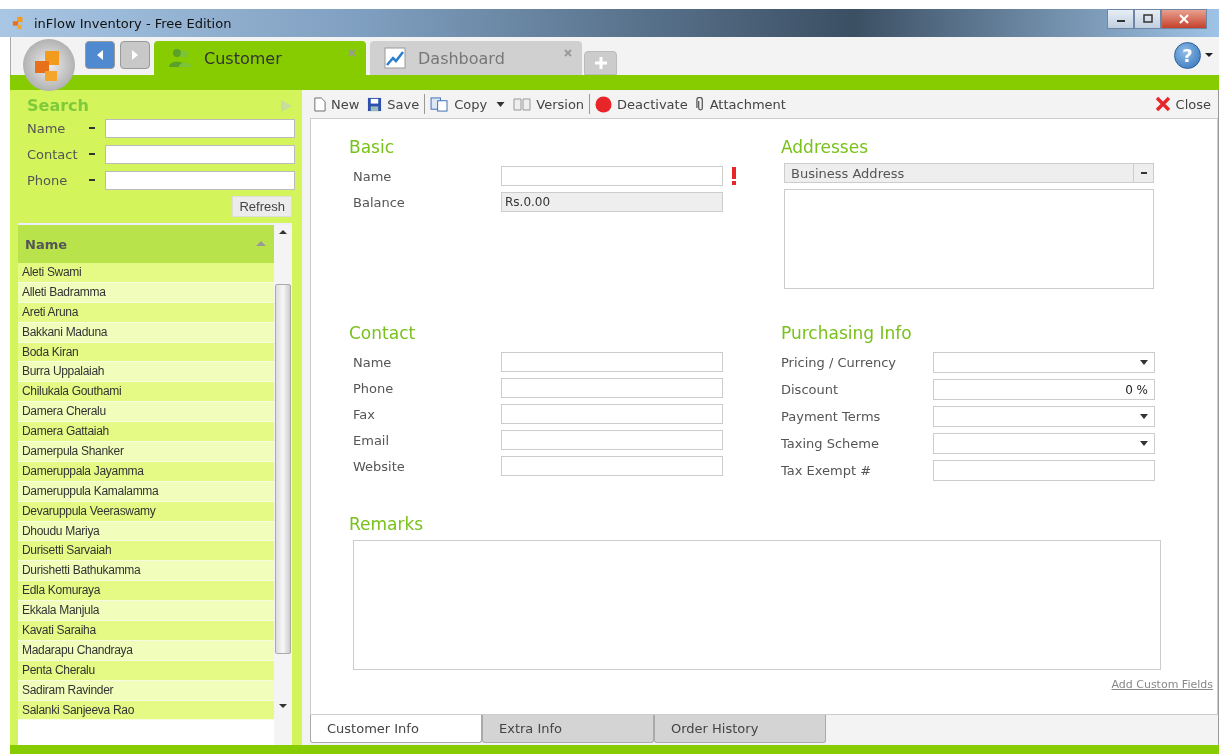  I want to click on new-tab-button, so click(600, 63).